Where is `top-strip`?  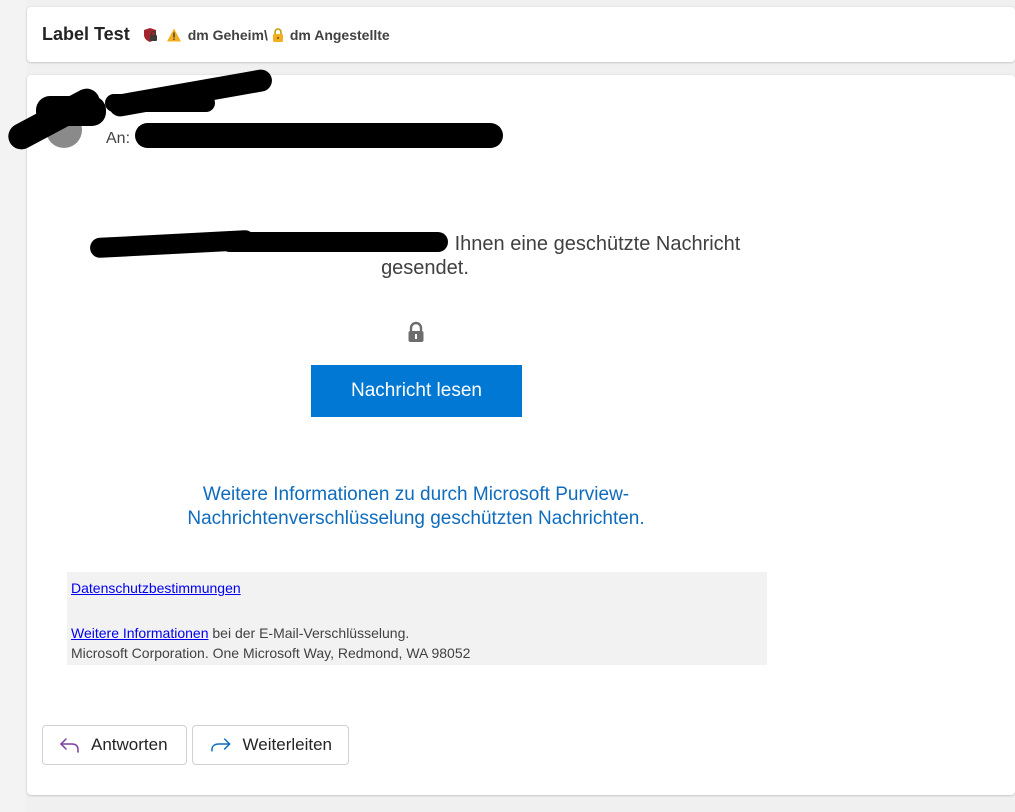 top-strip is located at coordinates (507, 3).